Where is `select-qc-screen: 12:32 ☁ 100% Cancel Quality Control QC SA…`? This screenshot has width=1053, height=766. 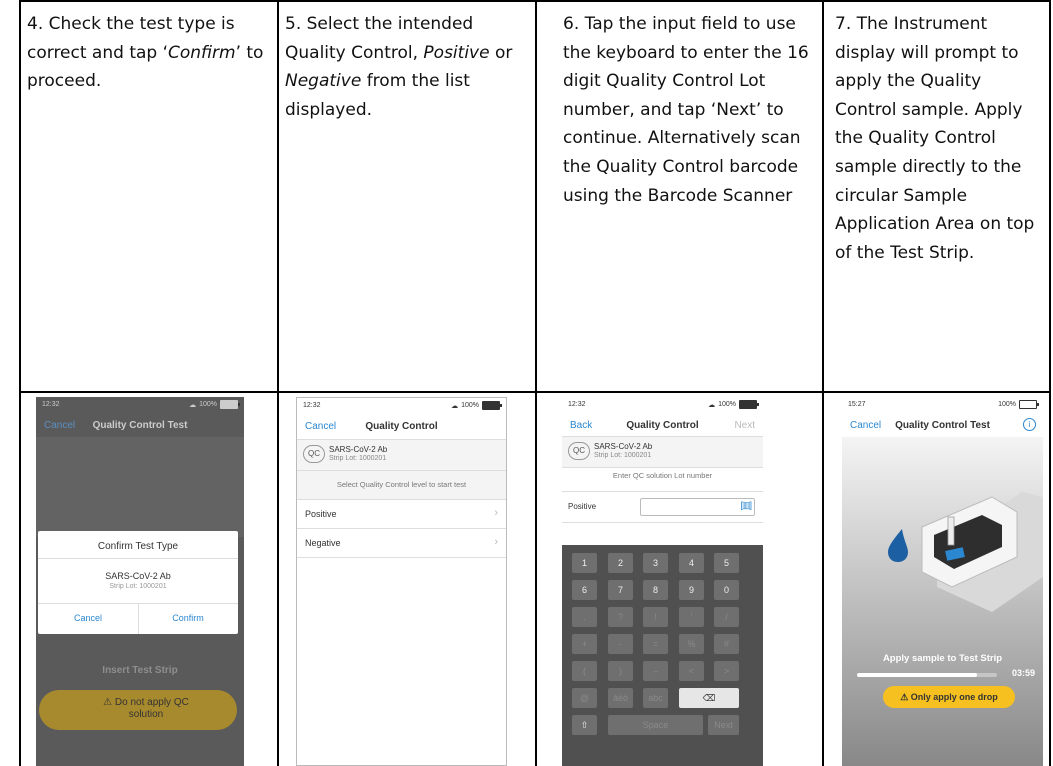 select-qc-screen: 12:32 ☁ 100% Cancel Quality Control QC SA… is located at coordinates (401, 581).